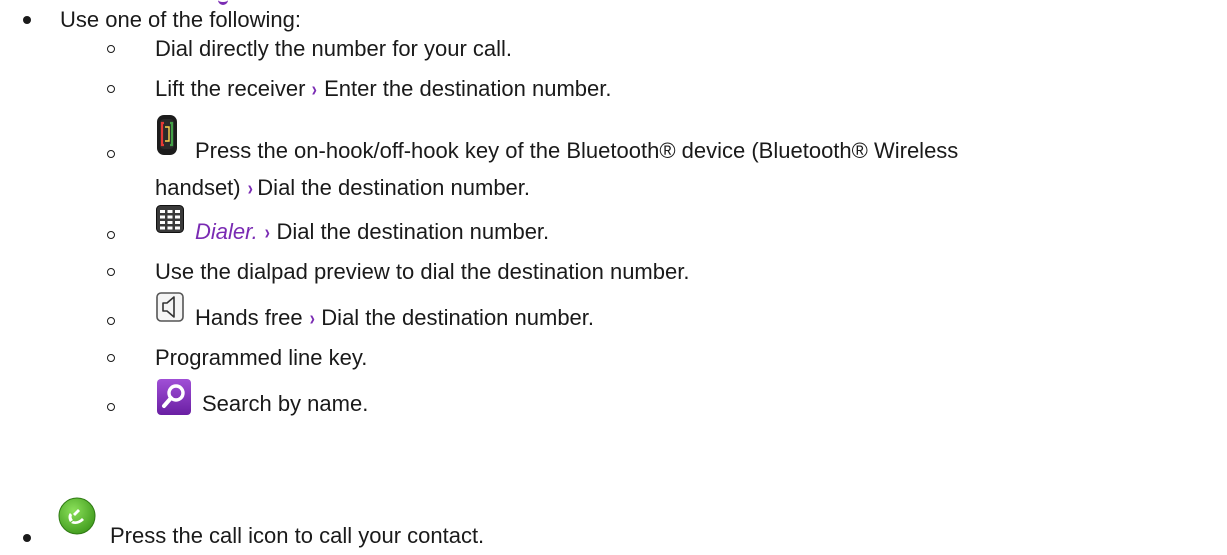  Describe the element at coordinates (223, 2) in the screenshot. I see `heading-fragment` at that location.